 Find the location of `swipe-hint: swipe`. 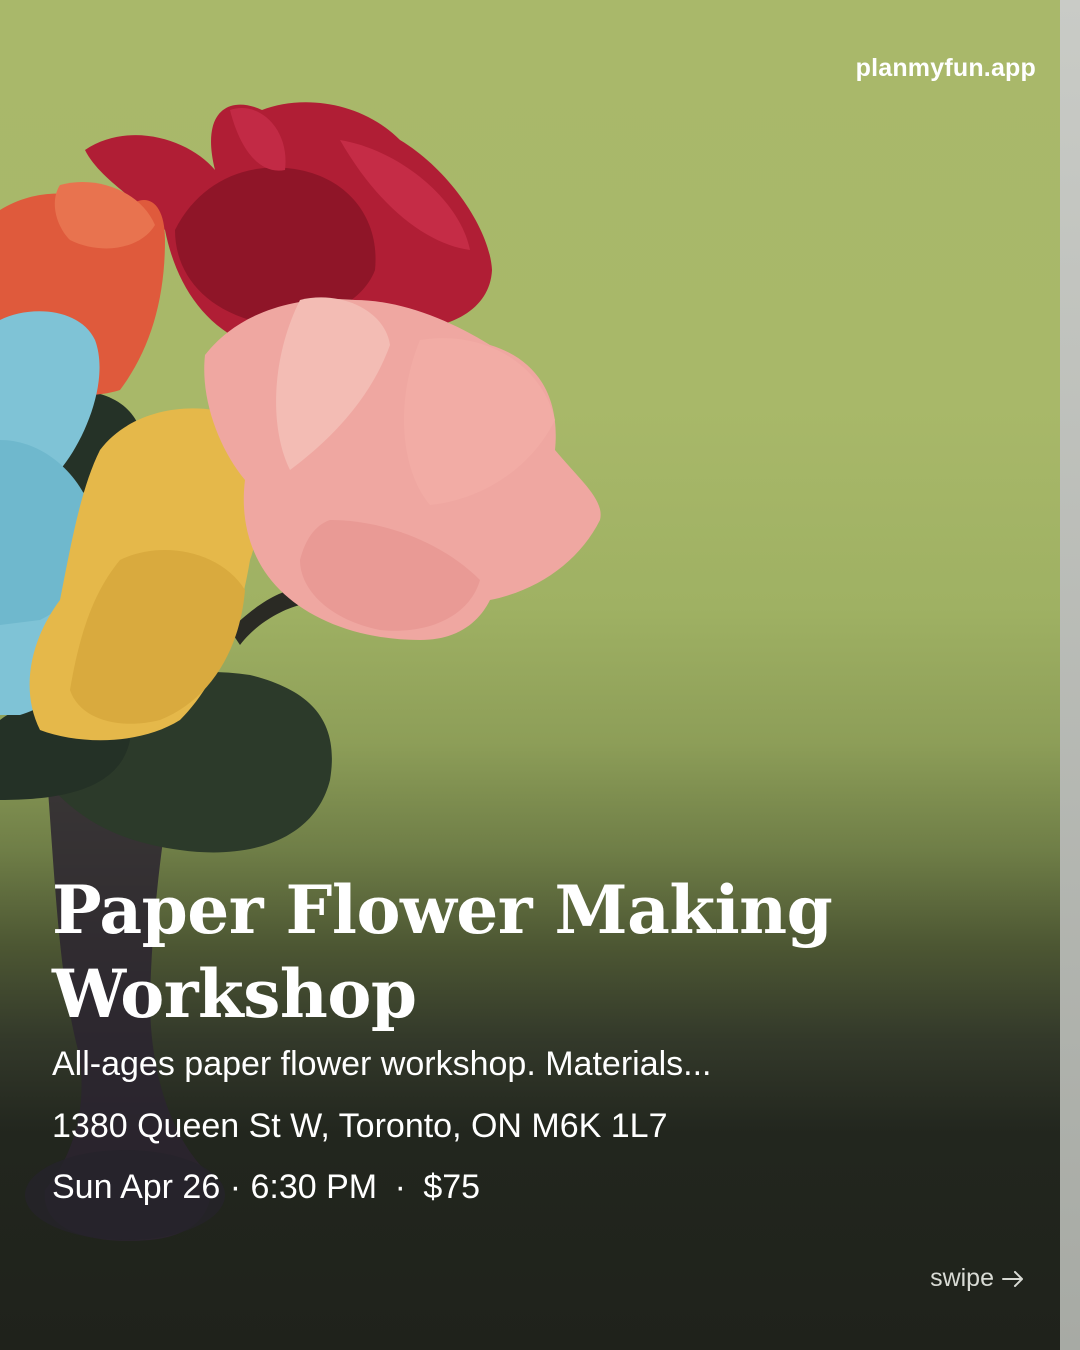

swipe-hint: swipe is located at coordinates (977, 1278).